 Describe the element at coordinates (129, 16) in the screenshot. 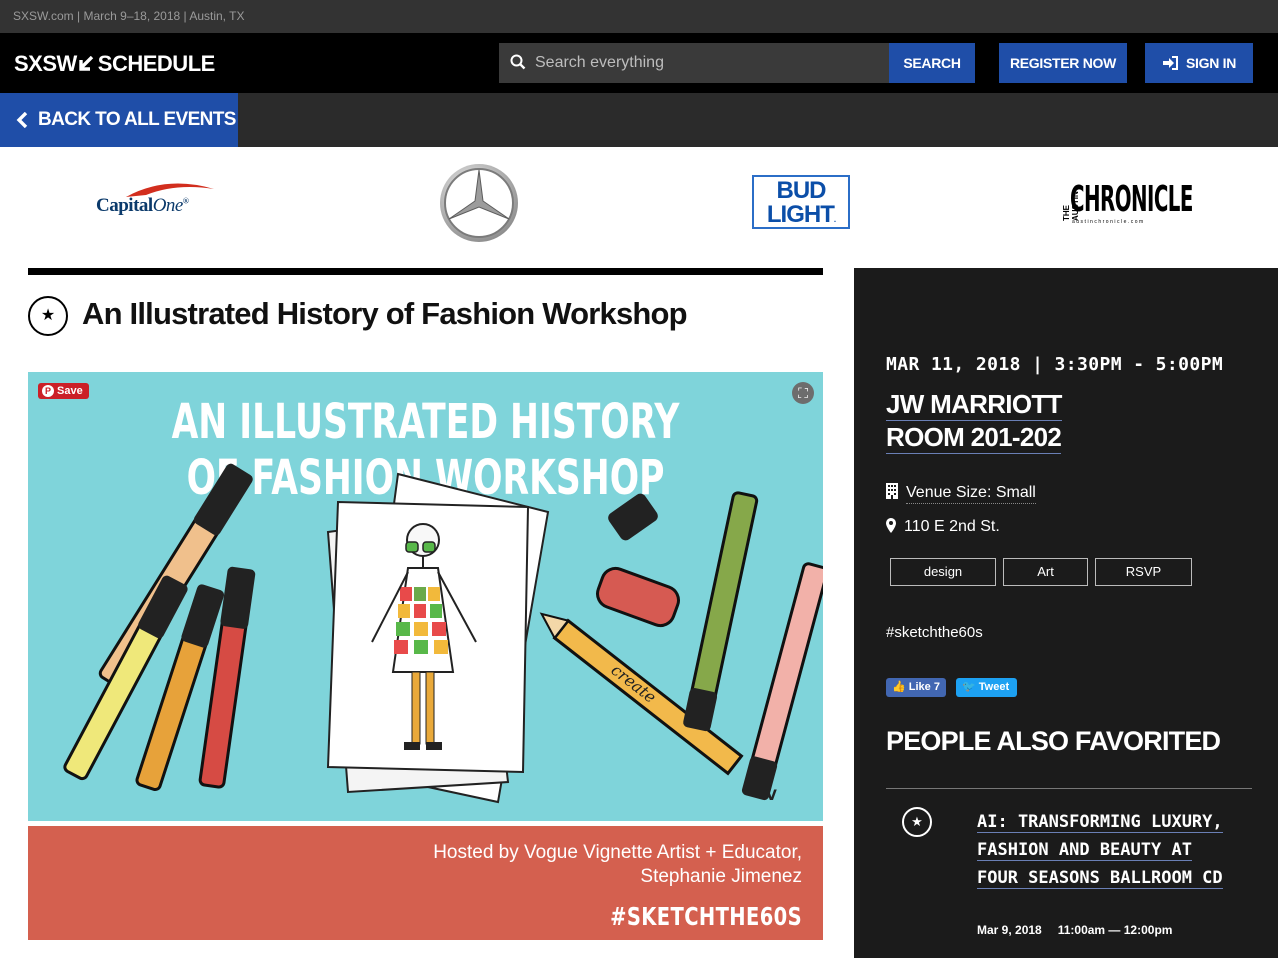

I see `festival-info: SXSW.com | March 9–18, 2018 | Austin, TX` at that location.